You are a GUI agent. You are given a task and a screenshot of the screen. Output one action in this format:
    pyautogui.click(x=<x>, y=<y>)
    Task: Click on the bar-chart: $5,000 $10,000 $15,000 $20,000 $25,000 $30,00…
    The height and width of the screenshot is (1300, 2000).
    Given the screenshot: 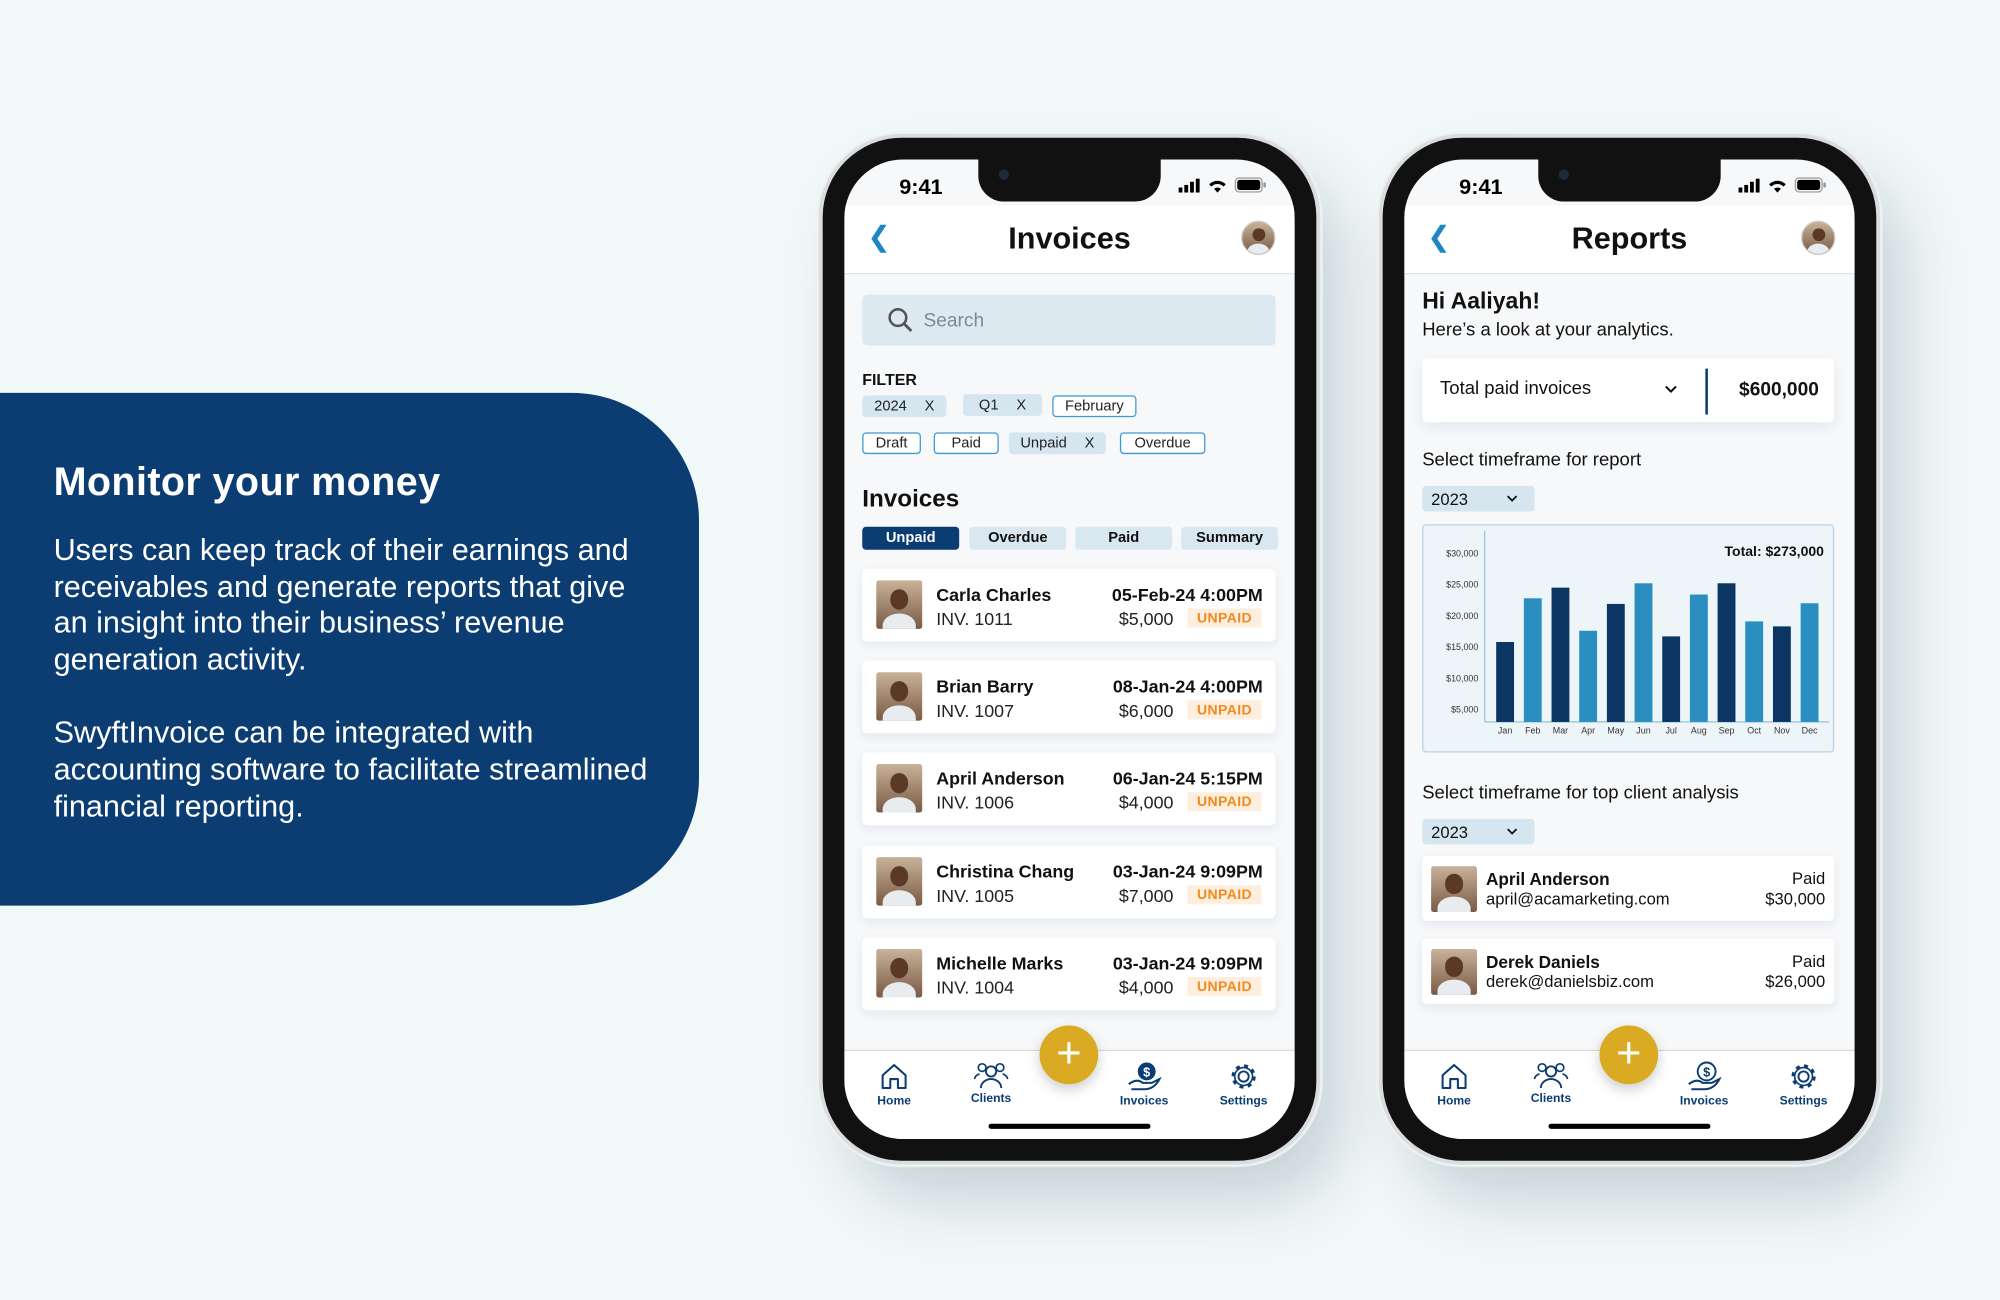 What is the action you would take?
    pyautogui.click(x=1638, y=632)
    